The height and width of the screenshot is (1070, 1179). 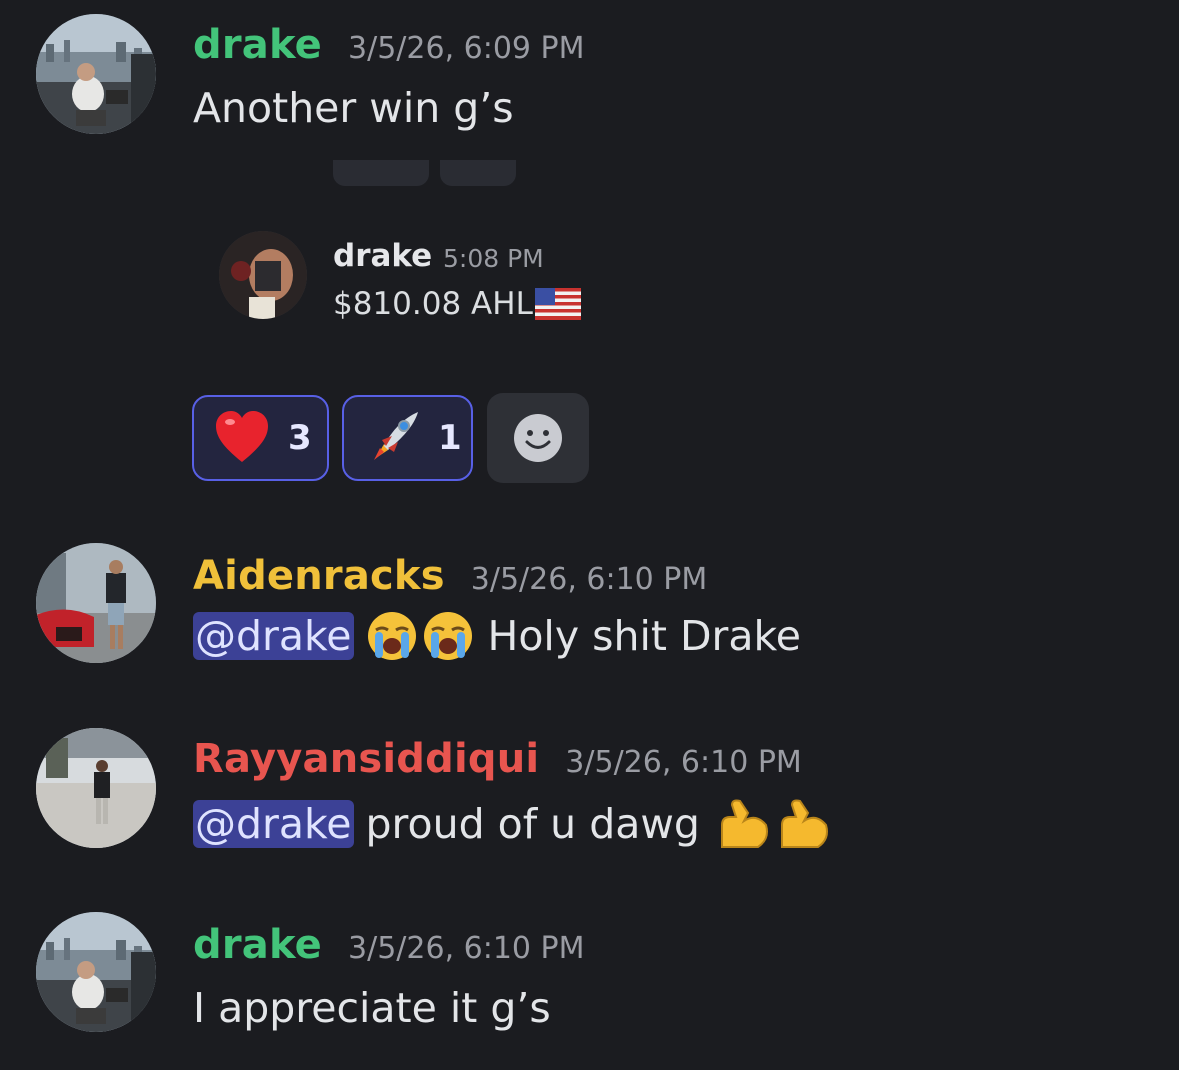 I want to click on message-text: proud of u dawg, so click(x=532, y=824).